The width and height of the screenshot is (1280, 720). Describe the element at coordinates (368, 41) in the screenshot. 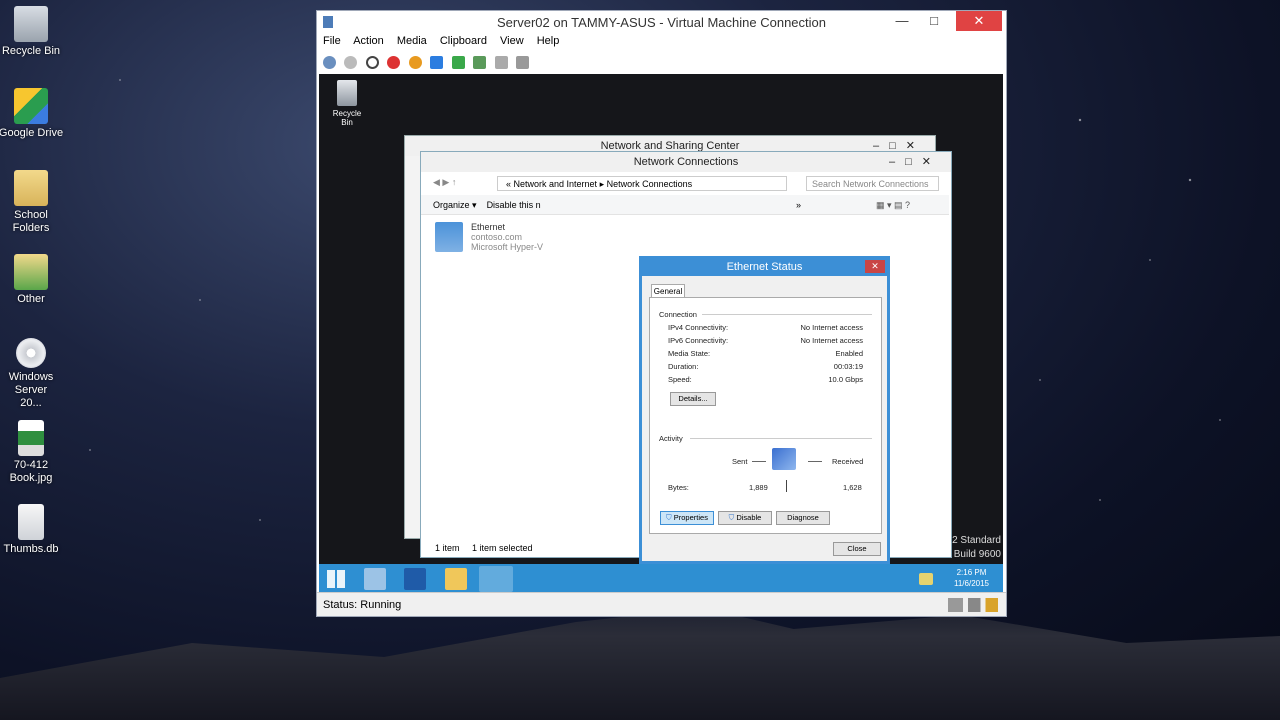

I see `menu-action: Action` at that location.